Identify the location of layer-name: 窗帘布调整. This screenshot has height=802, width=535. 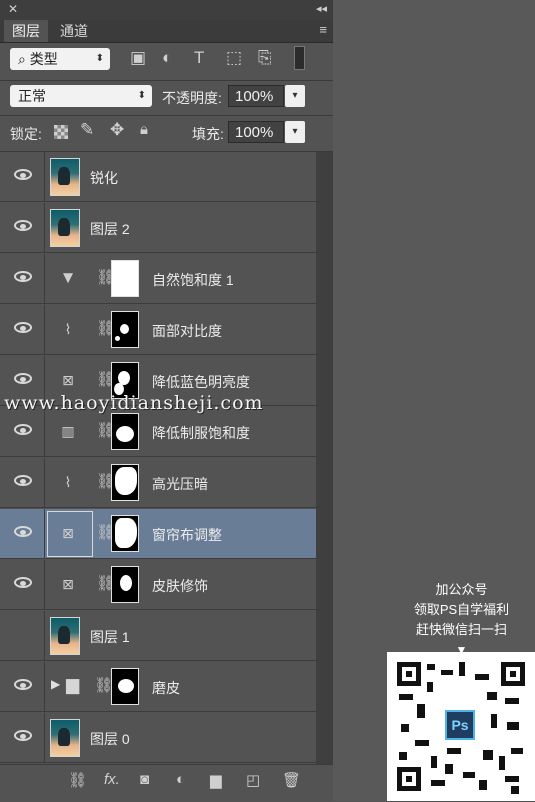
(187, 535).